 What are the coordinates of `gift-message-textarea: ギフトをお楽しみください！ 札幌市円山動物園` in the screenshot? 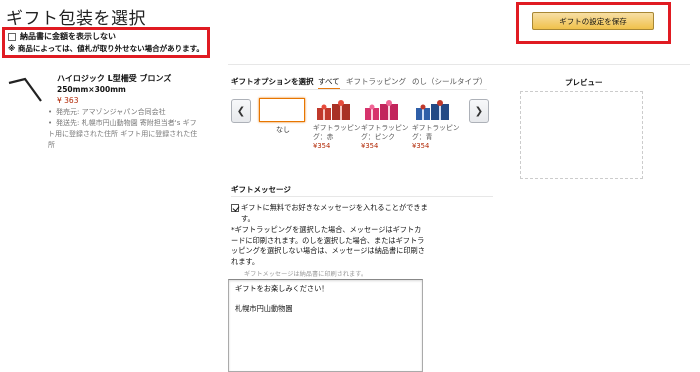 It's located at (325, 325).